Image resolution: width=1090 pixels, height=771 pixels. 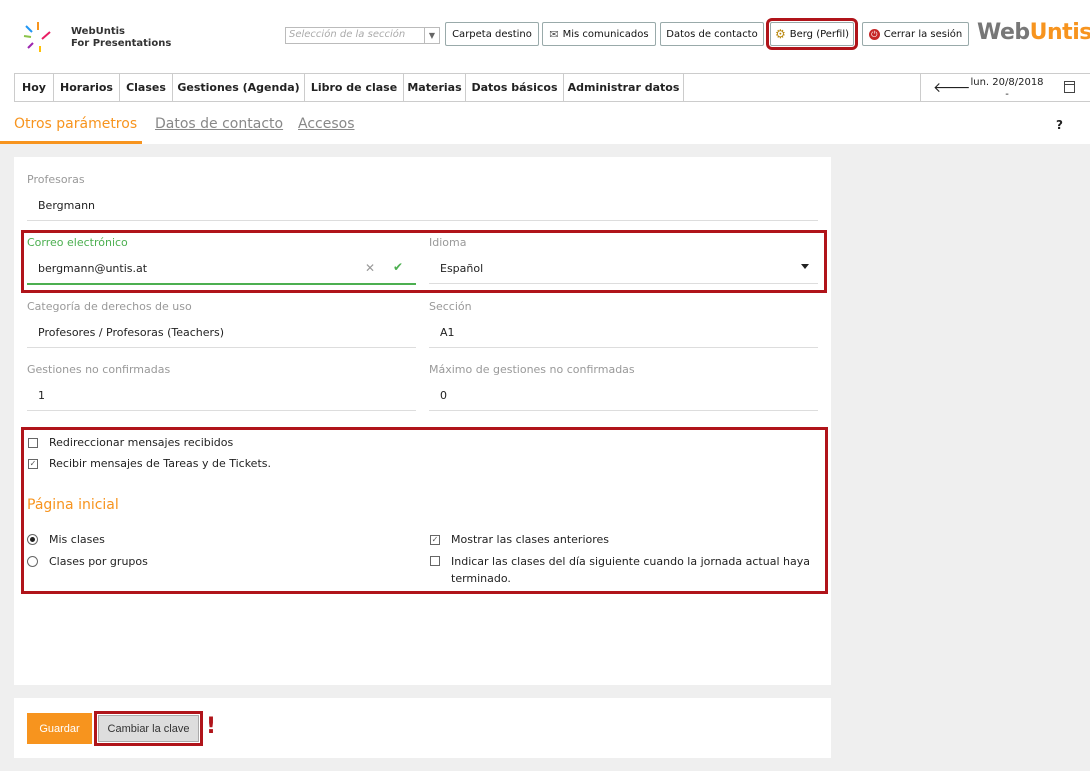 I want to click on logout-button: ⏻ Cerrar la sesión, so click(x=915, y=34).